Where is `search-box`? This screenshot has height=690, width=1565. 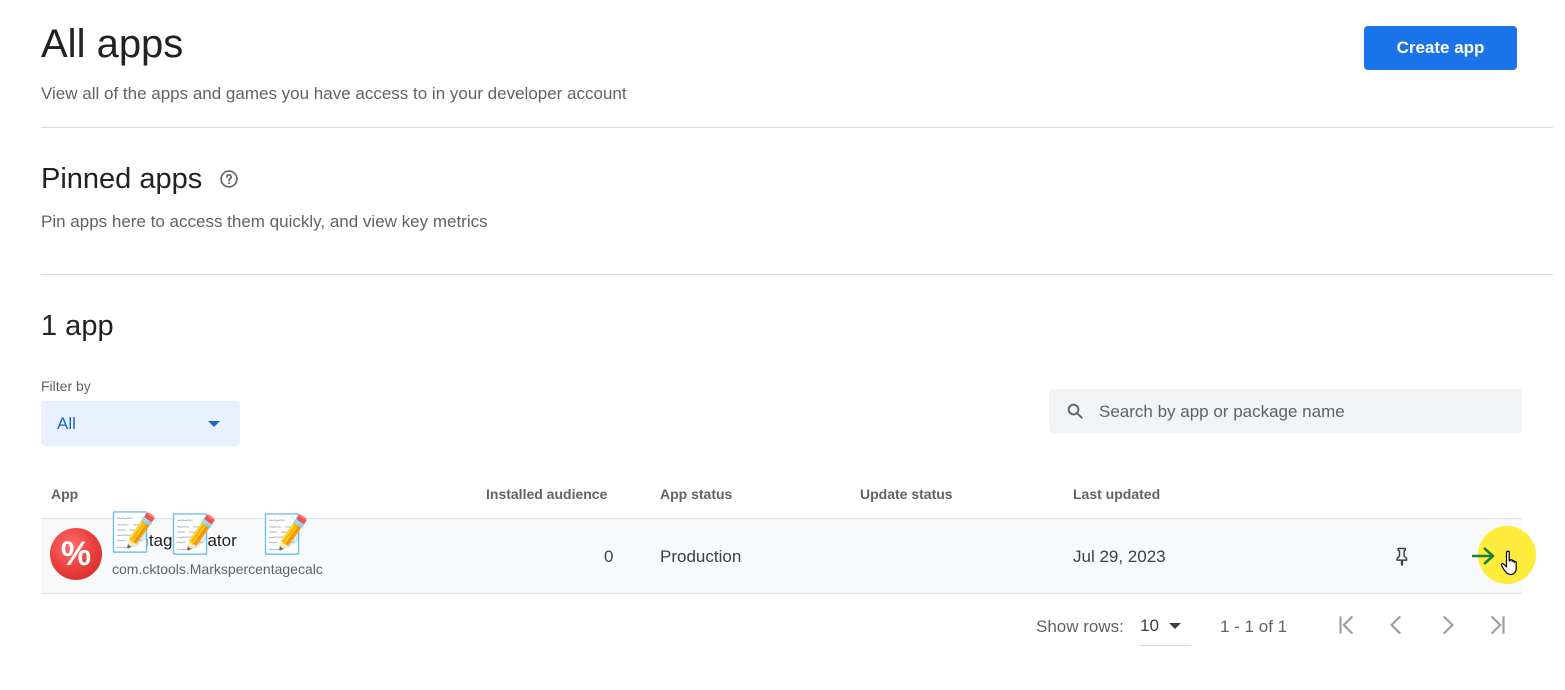 search-box is located at coordinates (1285, 412).